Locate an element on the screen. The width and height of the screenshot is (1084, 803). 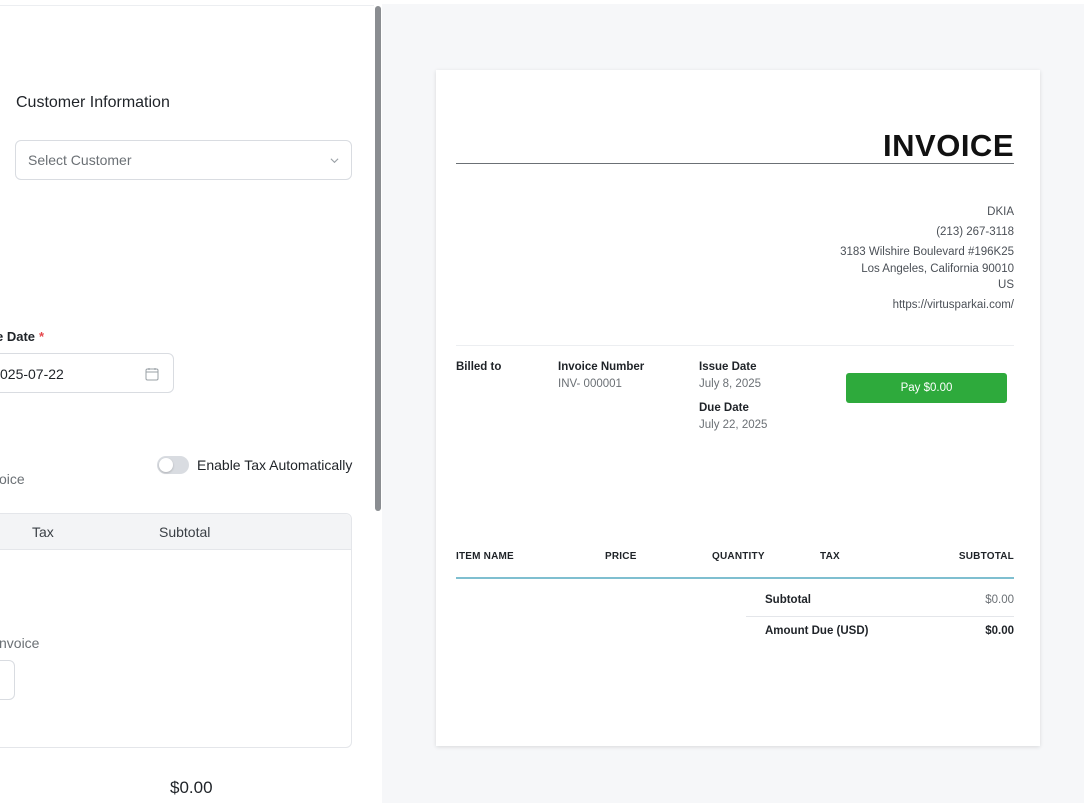
customer-select: Select Customer is located at coordinates (183, 160).